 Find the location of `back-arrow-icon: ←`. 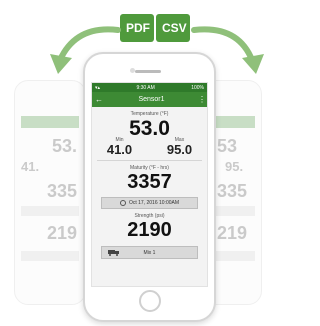

back-arrow-icon: ← is located at coordinates (100, 99).